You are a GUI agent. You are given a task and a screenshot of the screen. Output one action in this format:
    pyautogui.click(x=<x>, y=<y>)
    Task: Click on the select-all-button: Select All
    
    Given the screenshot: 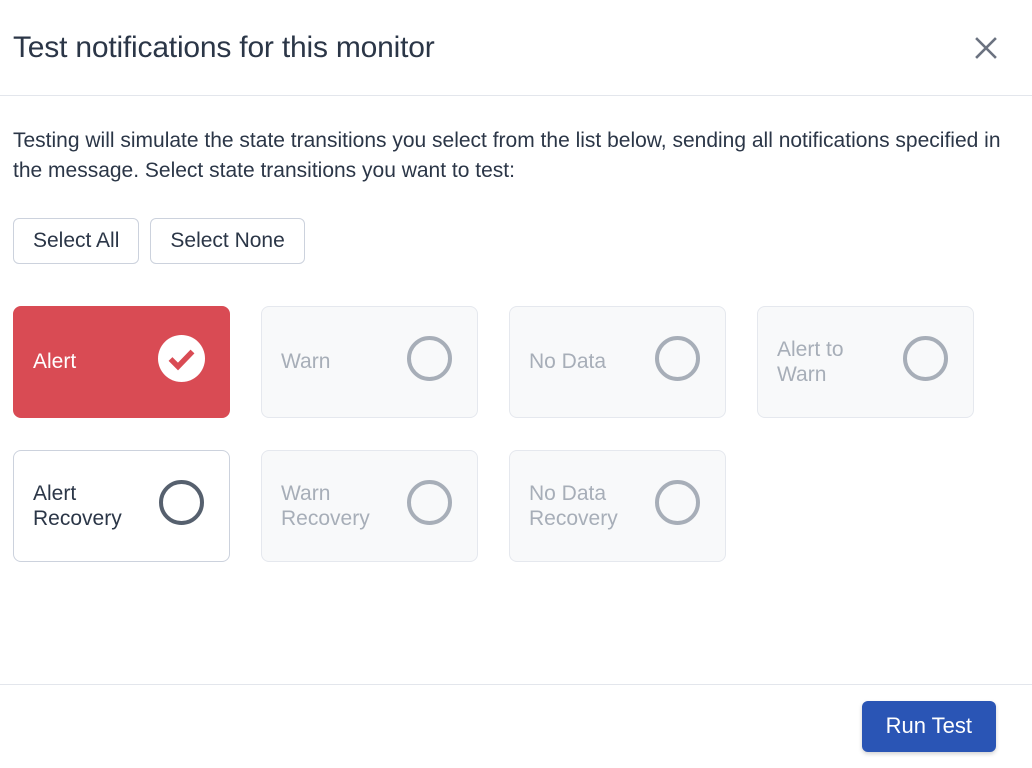 What is the action you would take?
    pyautogui.click(x=76, y=241)
    